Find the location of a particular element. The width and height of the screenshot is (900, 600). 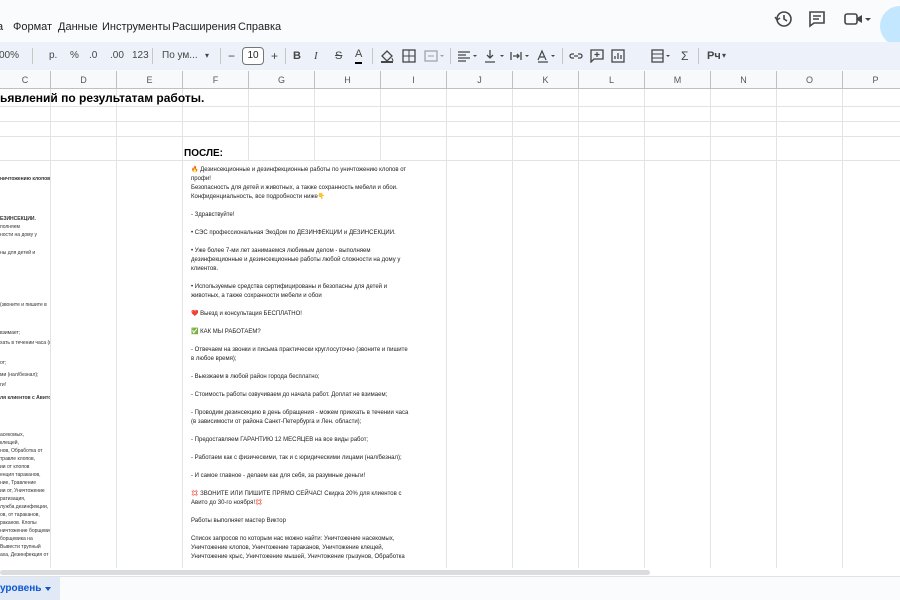

decrease-decimal-button: .0 is located at coordinates (93, 56).